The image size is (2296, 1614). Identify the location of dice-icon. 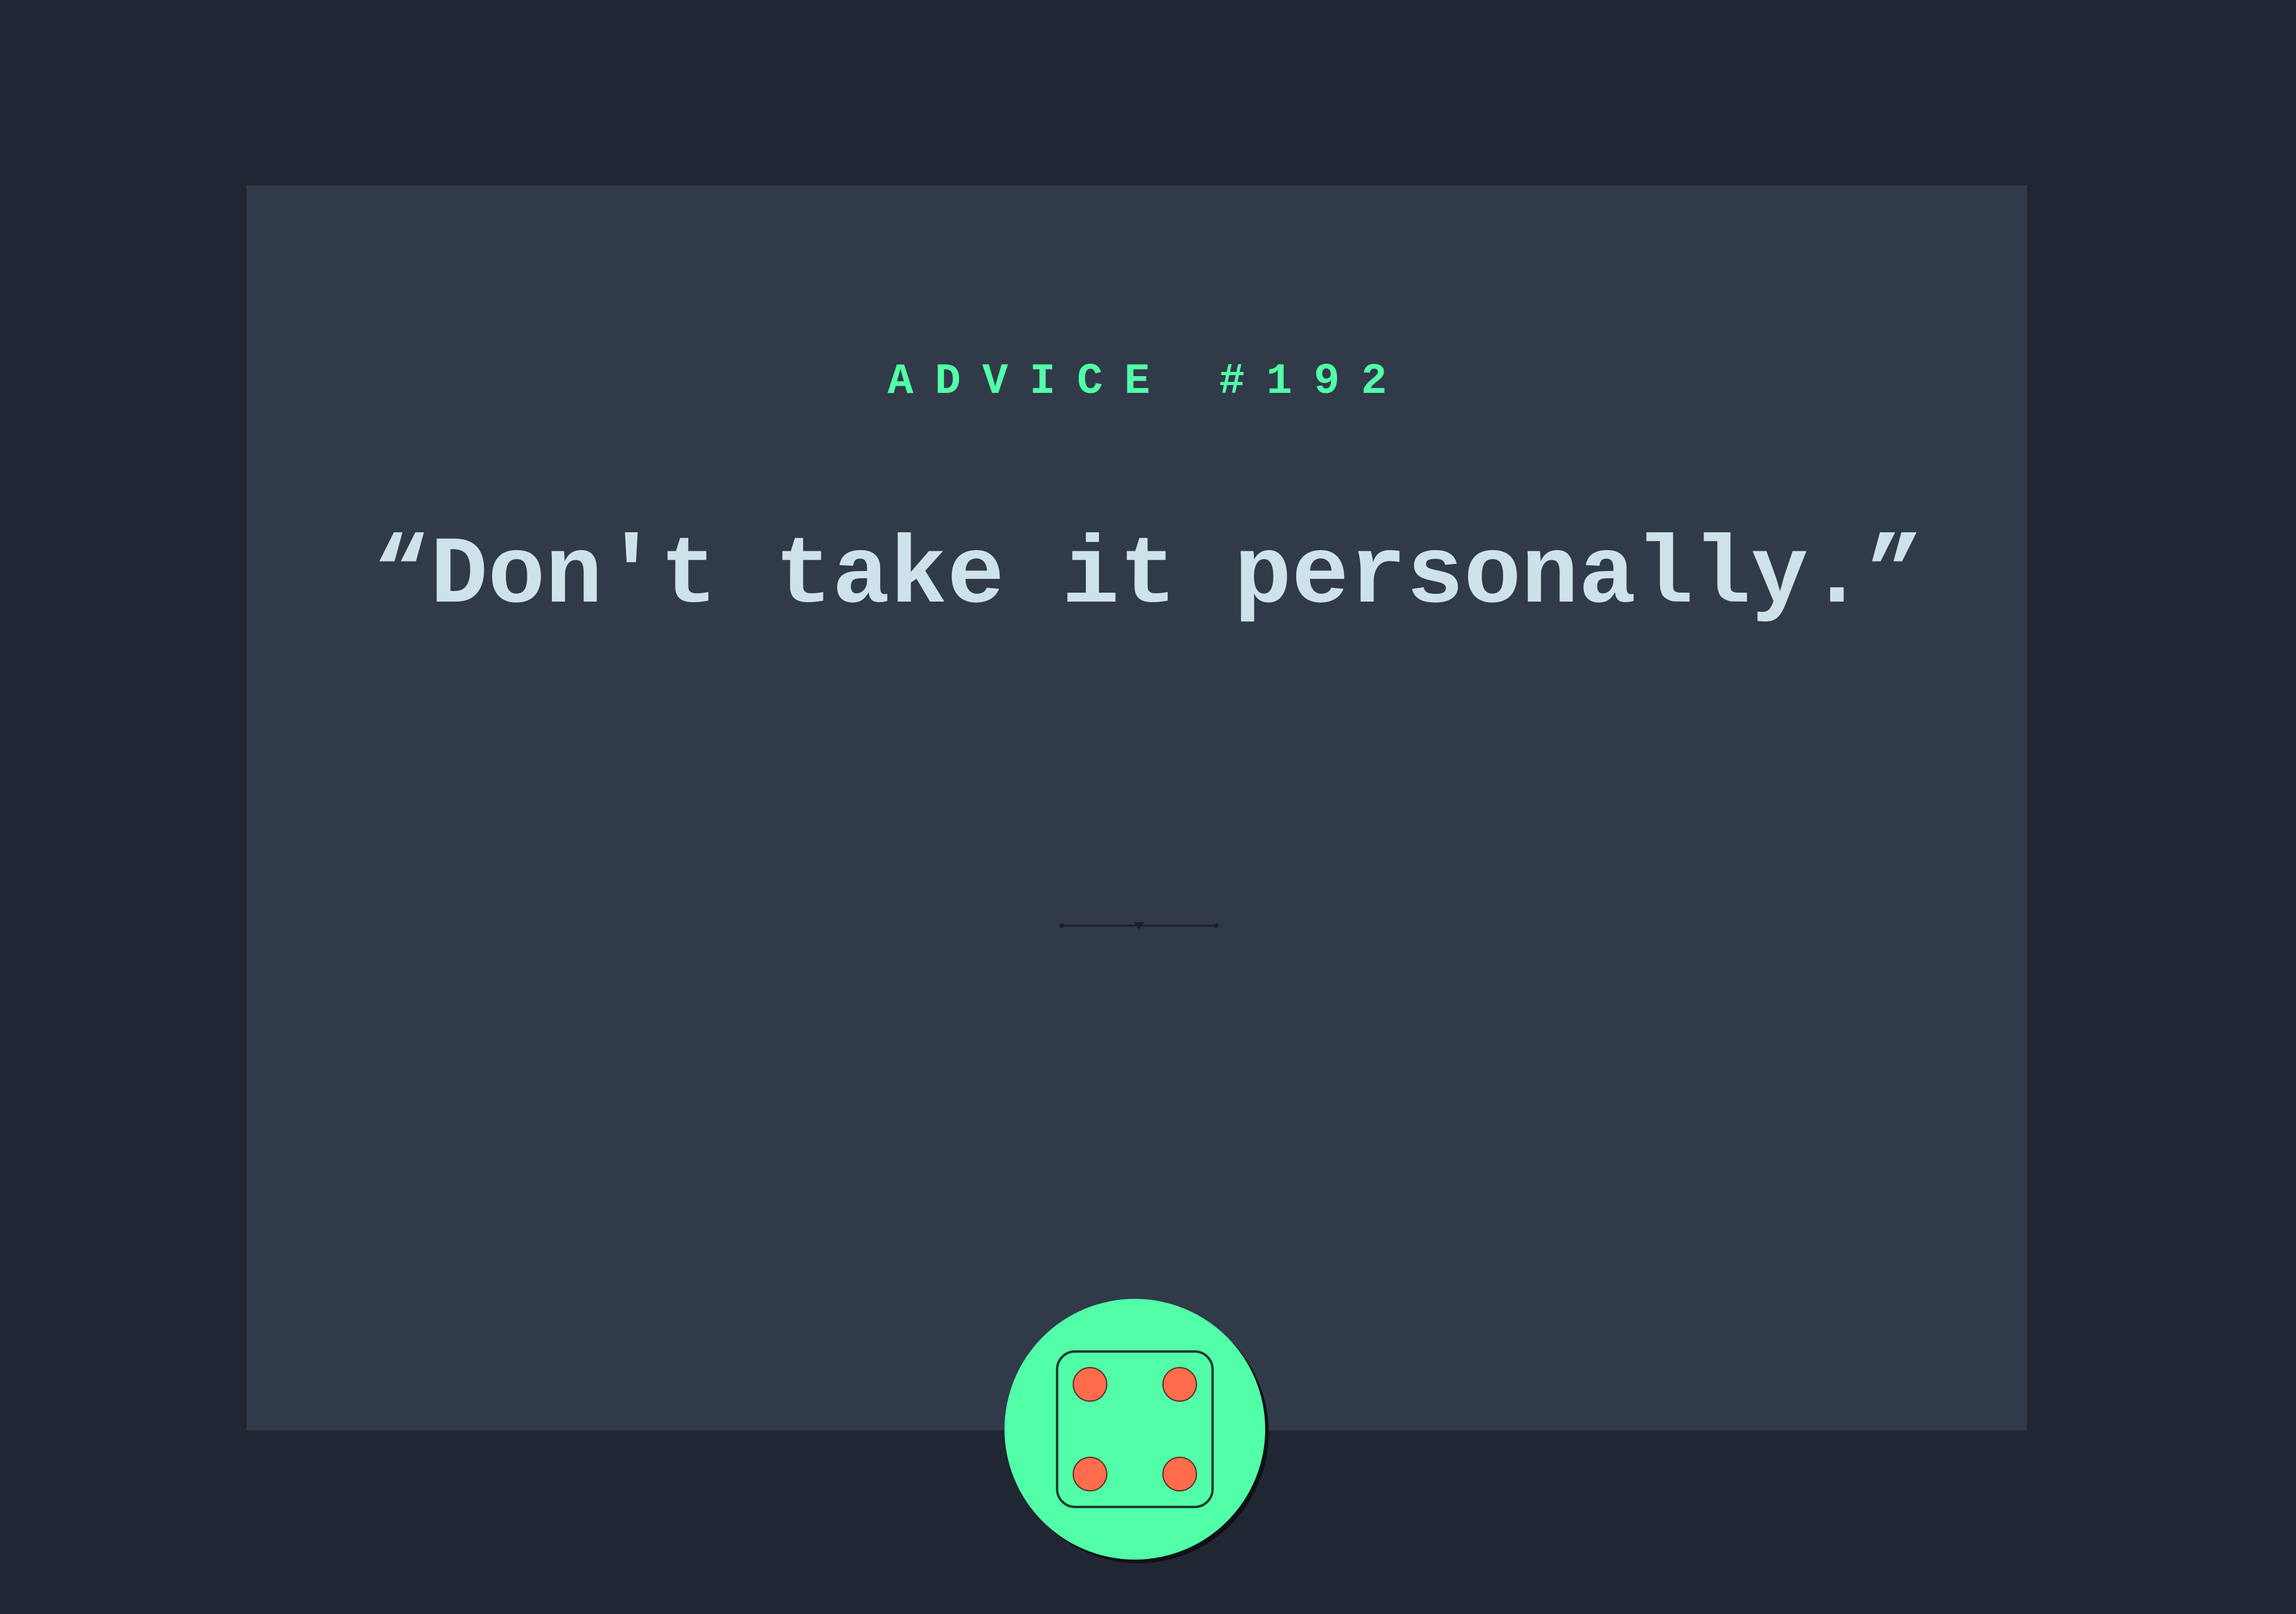
(1135, 1429).